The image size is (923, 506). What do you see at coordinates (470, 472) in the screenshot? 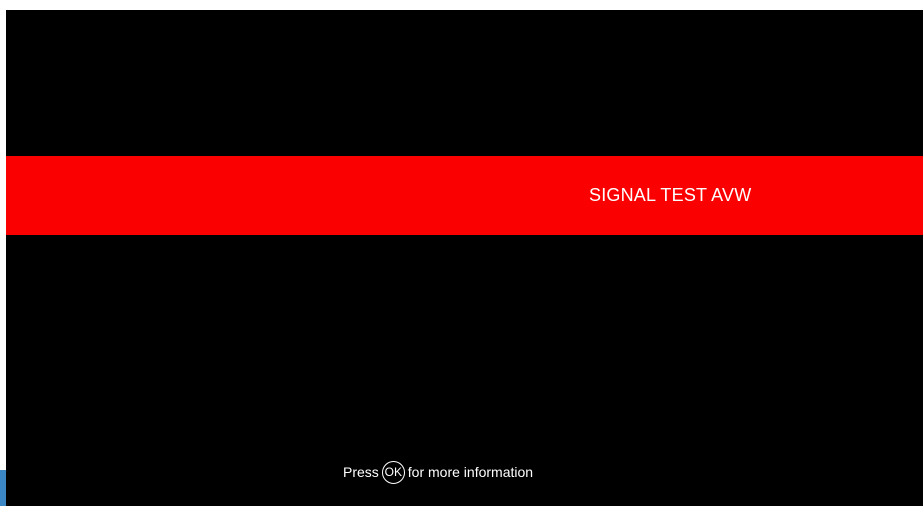
I see `hint-suffix: for more information` at bounding box center [470, 472].